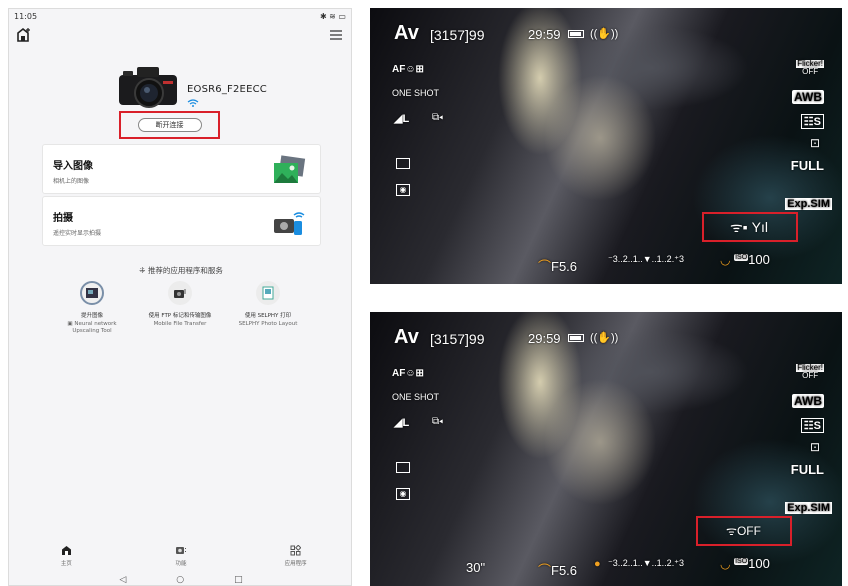 Image resolution: width=848 pixels, height=586 pixels. What do you see at coordinates (268, 316) in the screenshot?
I see `rec-app-label: 使用 SELPHY 打印` at bounding box center [268, 316].